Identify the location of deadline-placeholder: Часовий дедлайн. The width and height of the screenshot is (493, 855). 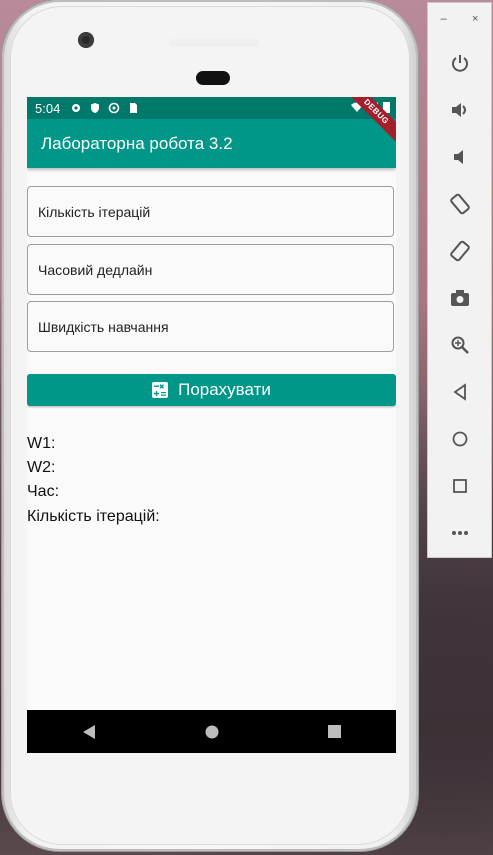
(95, 269).